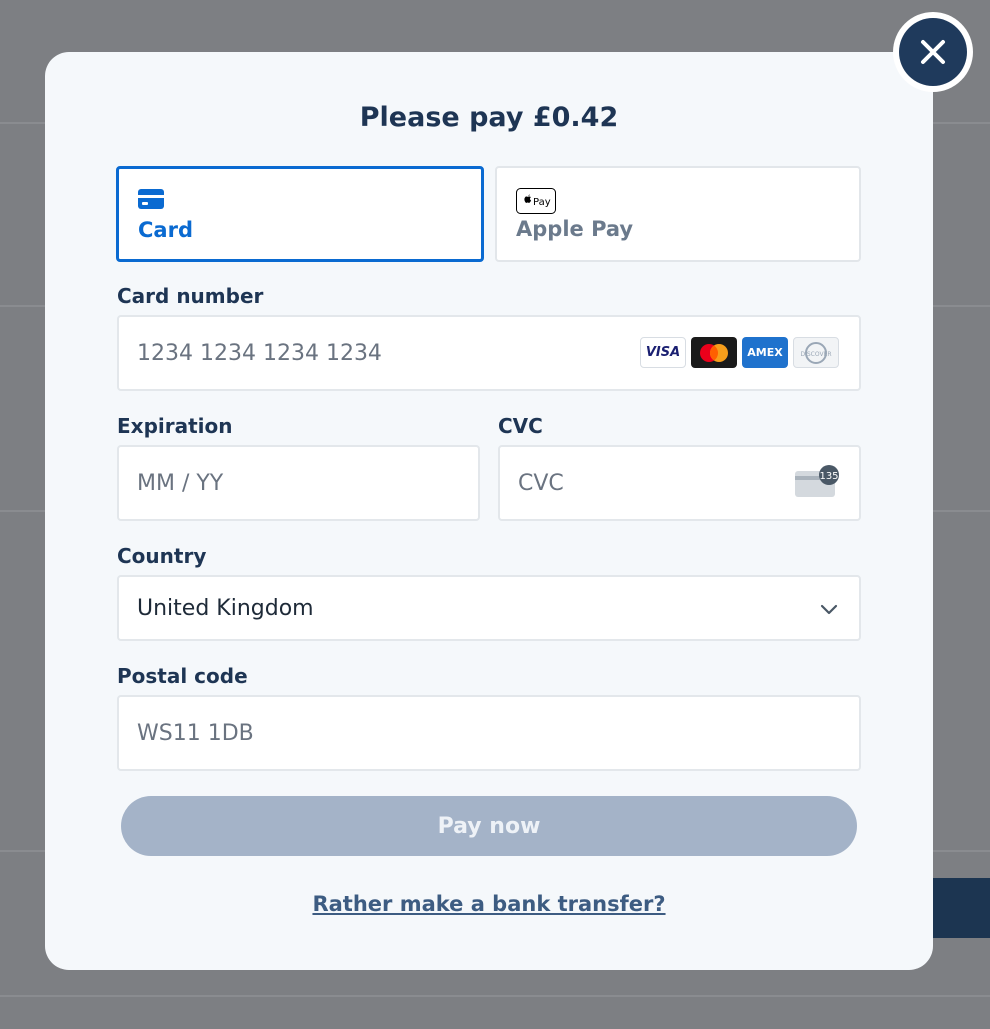 The height and width of the screenshot is (1029, 990). Describe the element at coordinates (817, 485) in the screenshot. I see `cvc-card-icon: 135` at that location.